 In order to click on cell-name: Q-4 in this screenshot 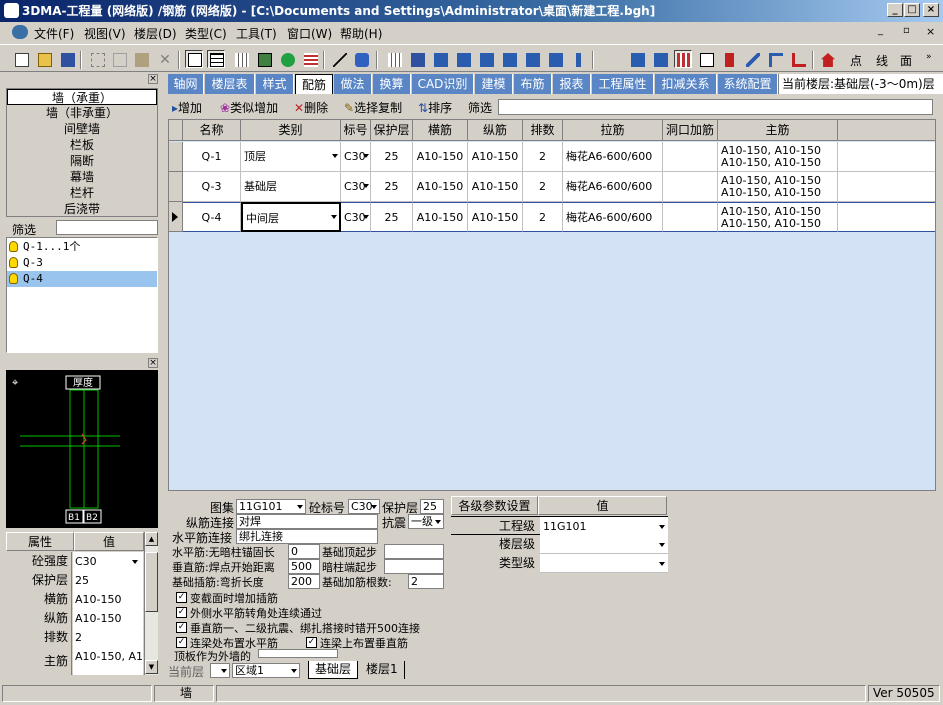, I will do `click(212, 217)`.